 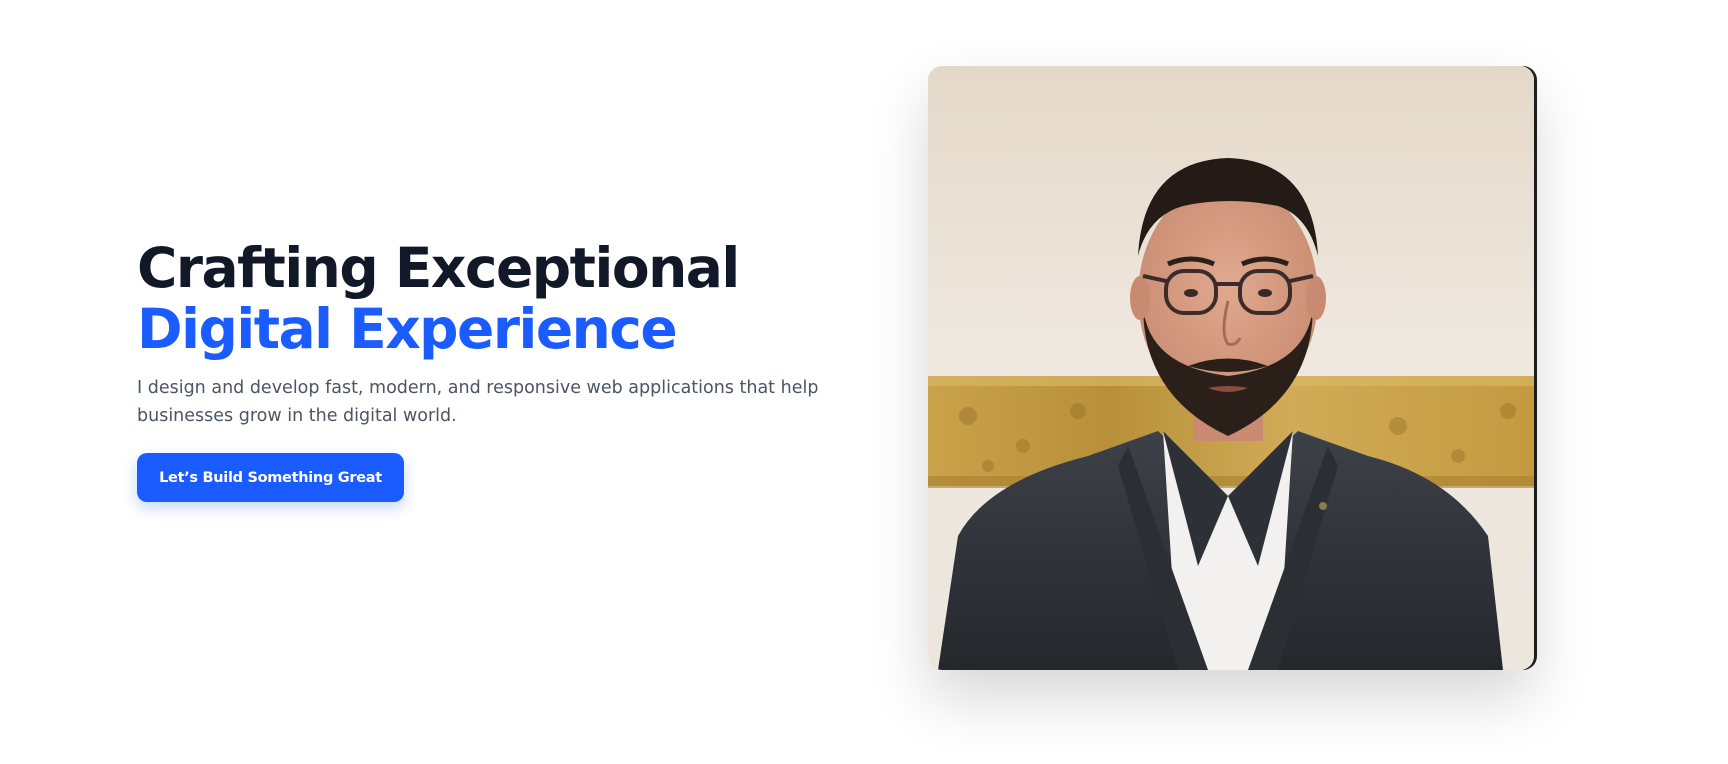 What do you see at coordinates (407, 329) in the screenshot?
I see `headline-line-2-highlight: Digital Experience` at bounding box center [407, 329].